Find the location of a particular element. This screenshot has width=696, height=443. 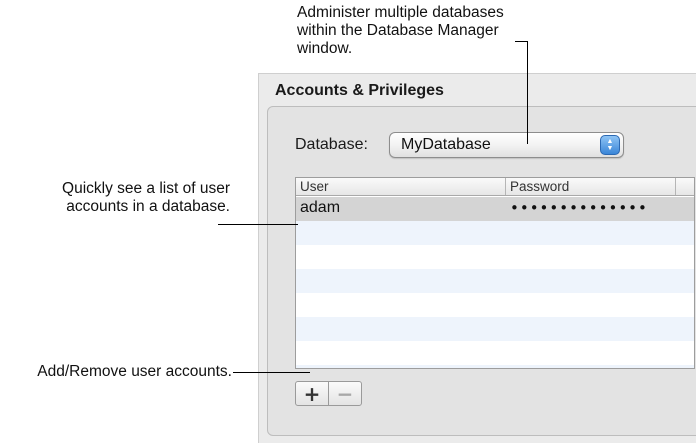

column-header-password: Password is located at coordinates (591, 186).